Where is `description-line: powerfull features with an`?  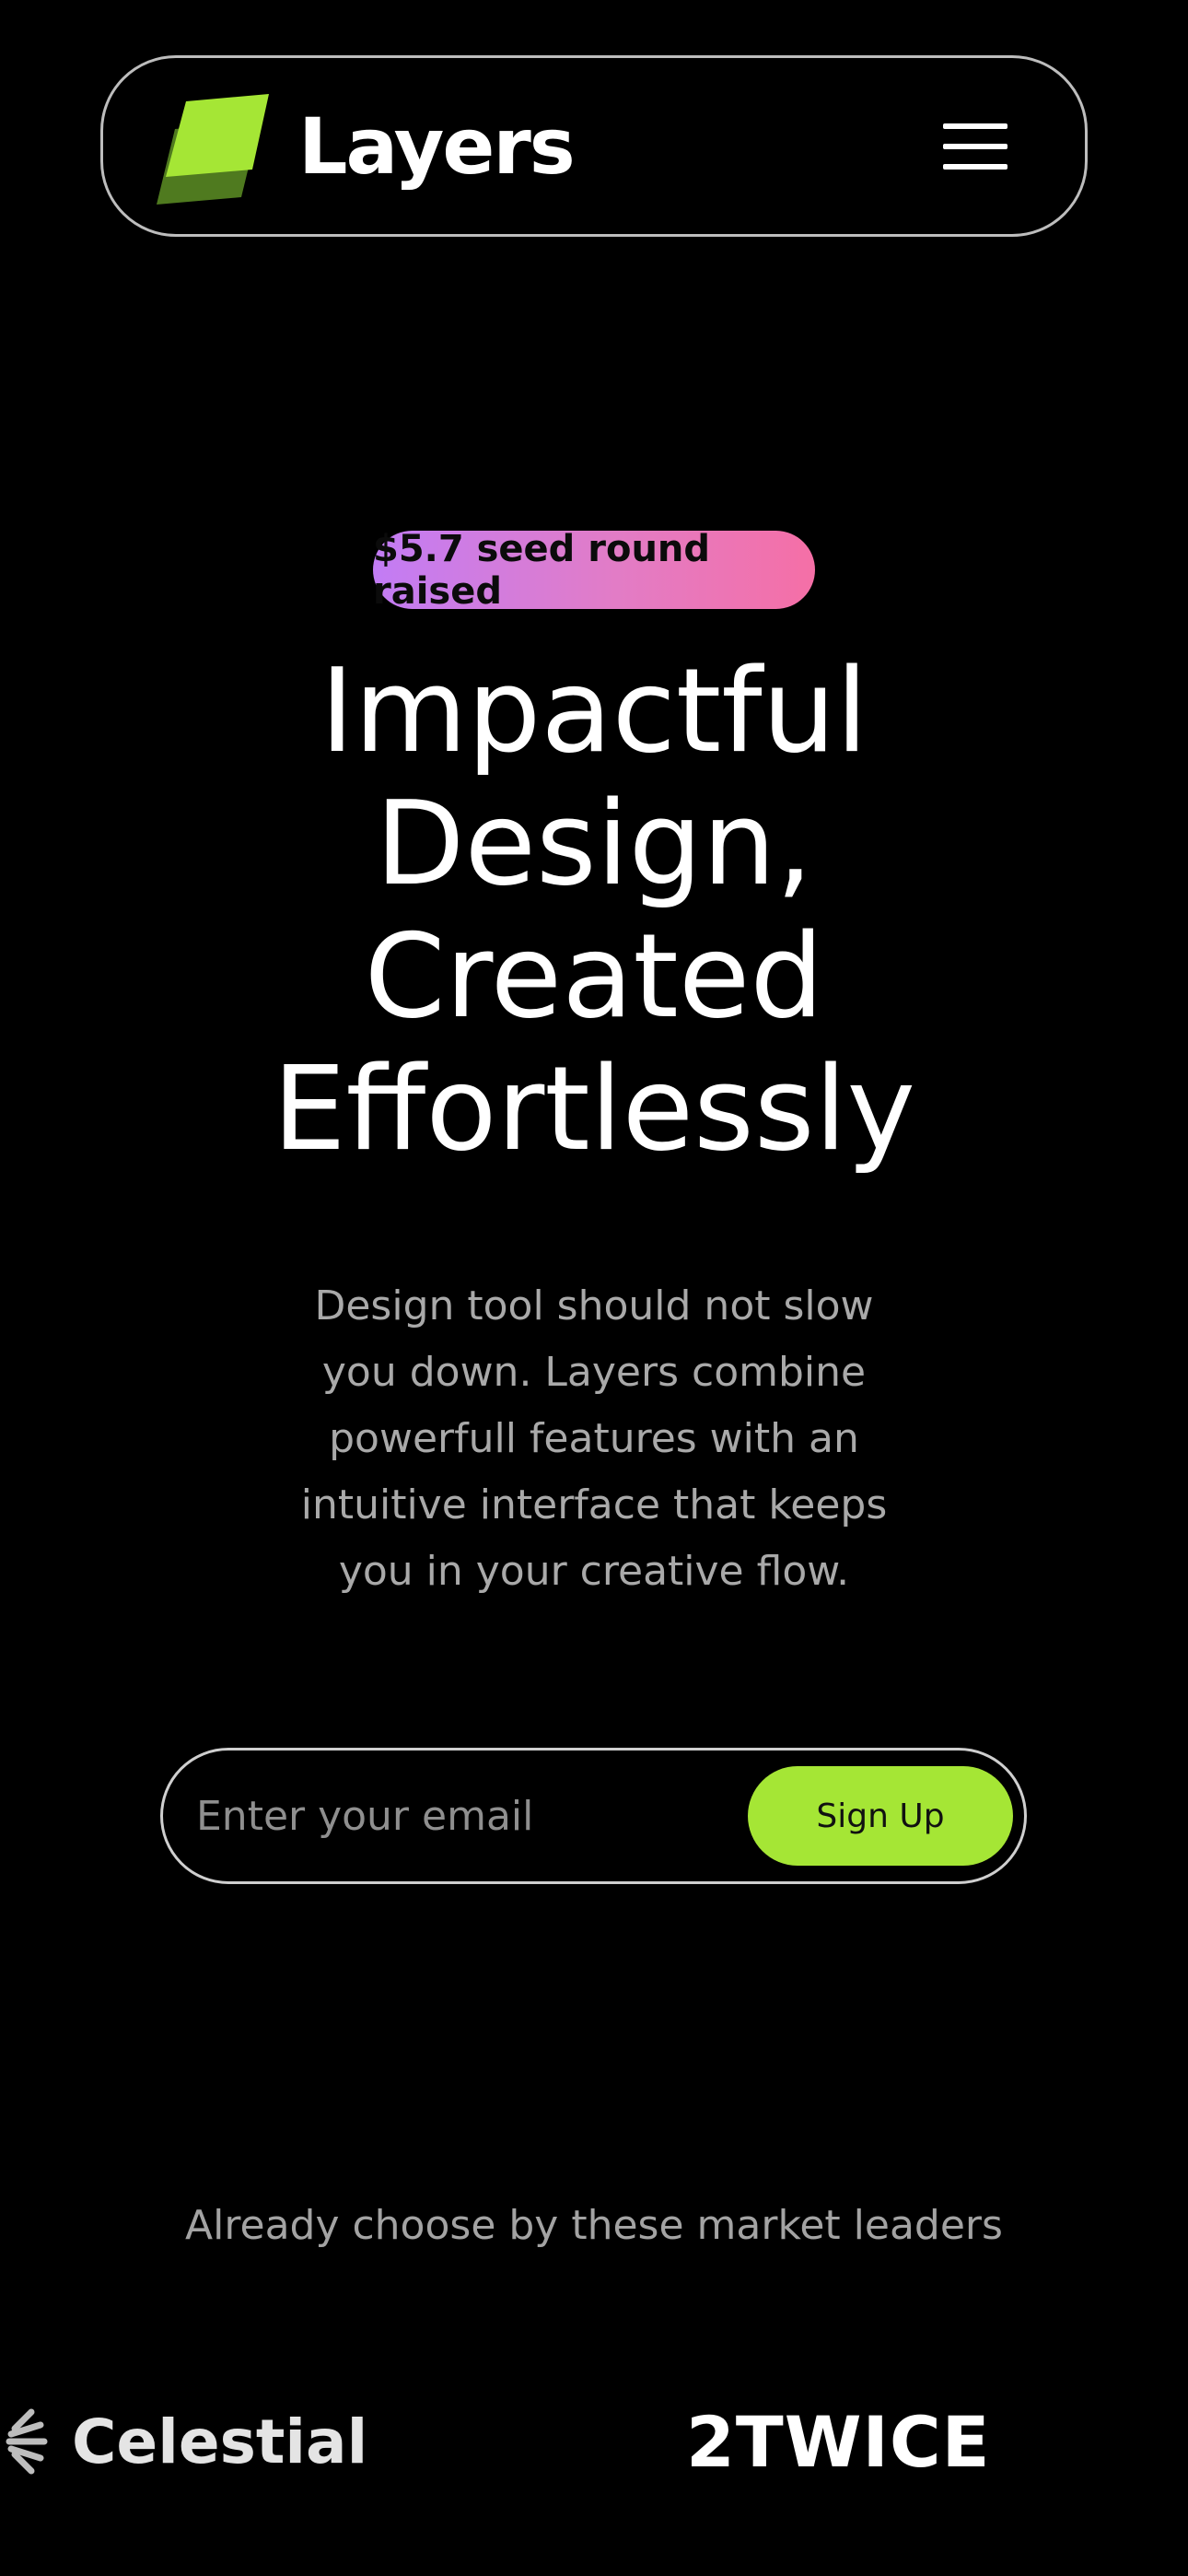
description-line: powerfull features with an is located at coordinates (594, 1438).